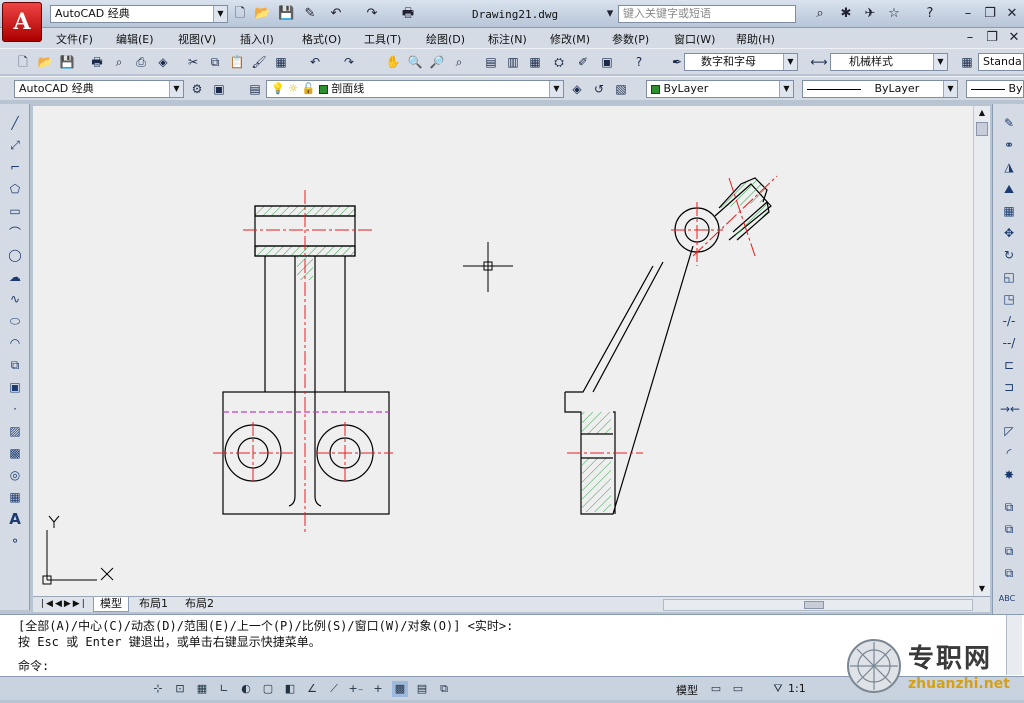  Describe the element at coordinates (437, 62) in the screenshot. I see `zoom-window-icon: 🔎` at that location.